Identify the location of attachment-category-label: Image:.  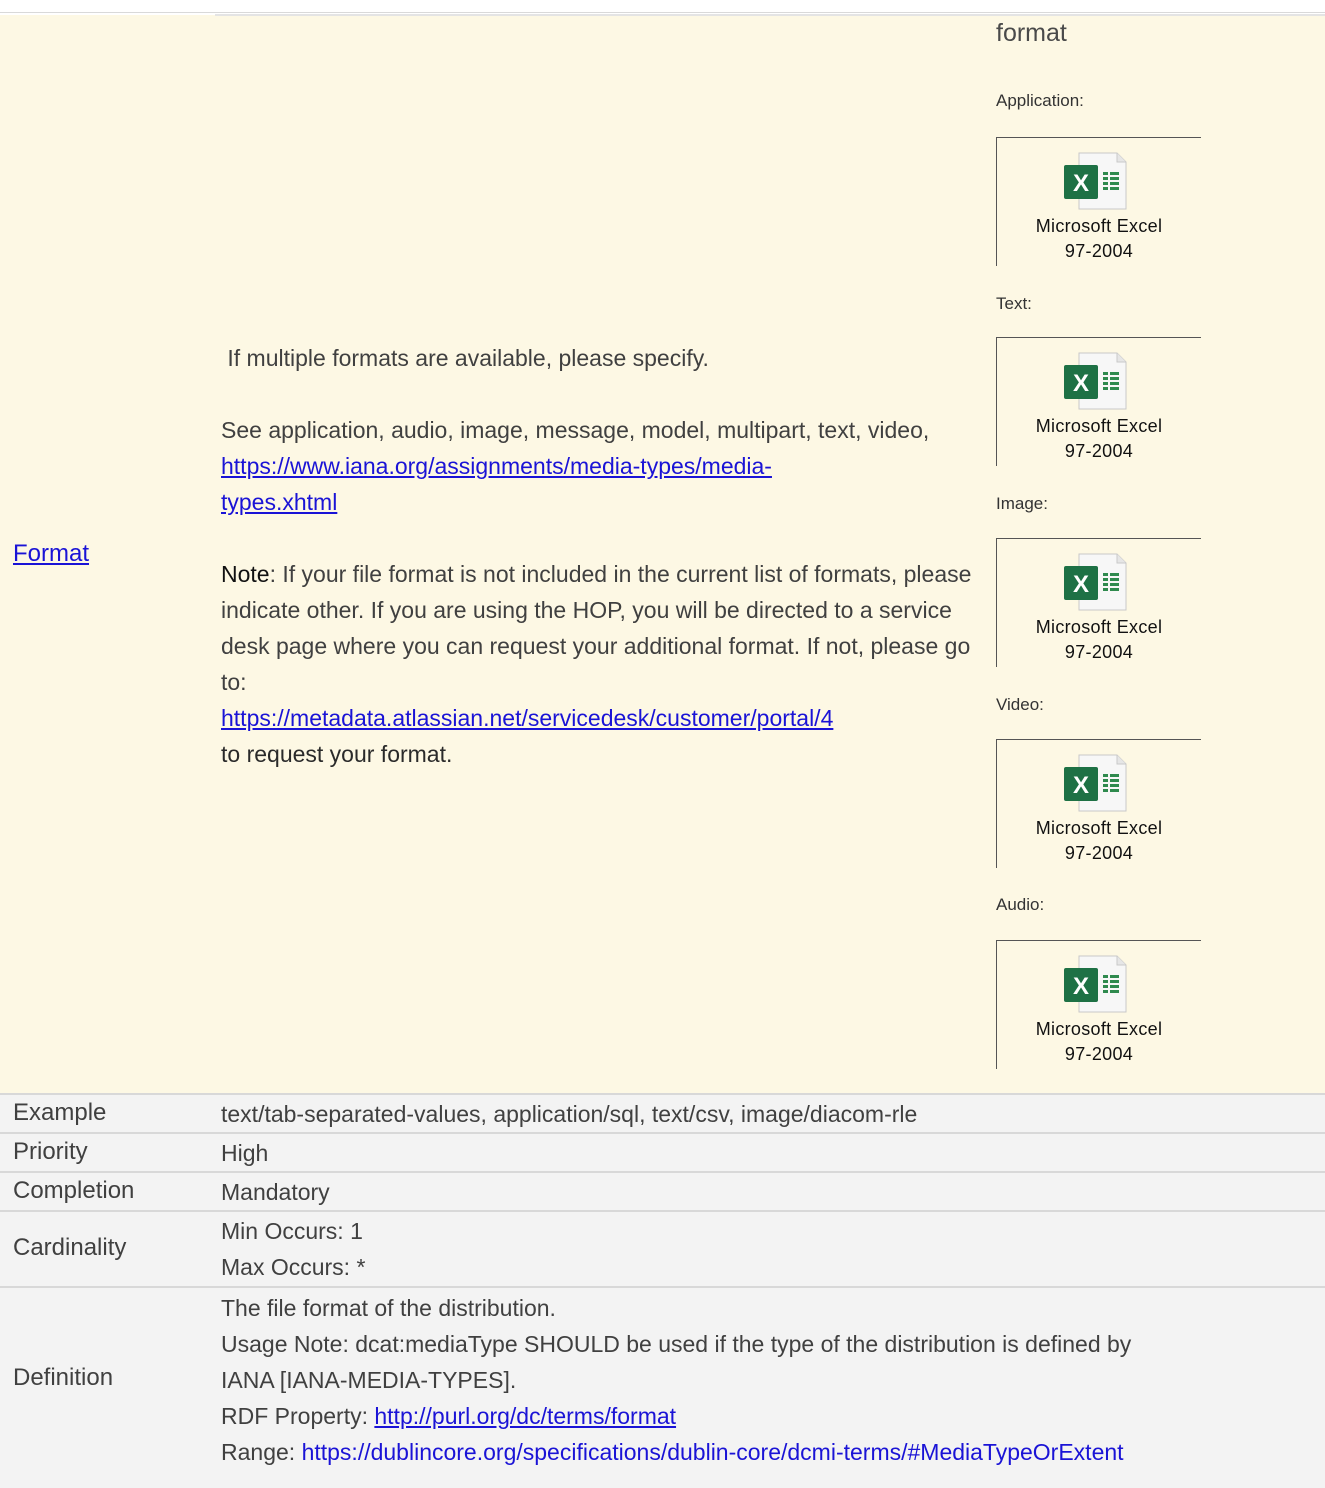
(1022, 503).